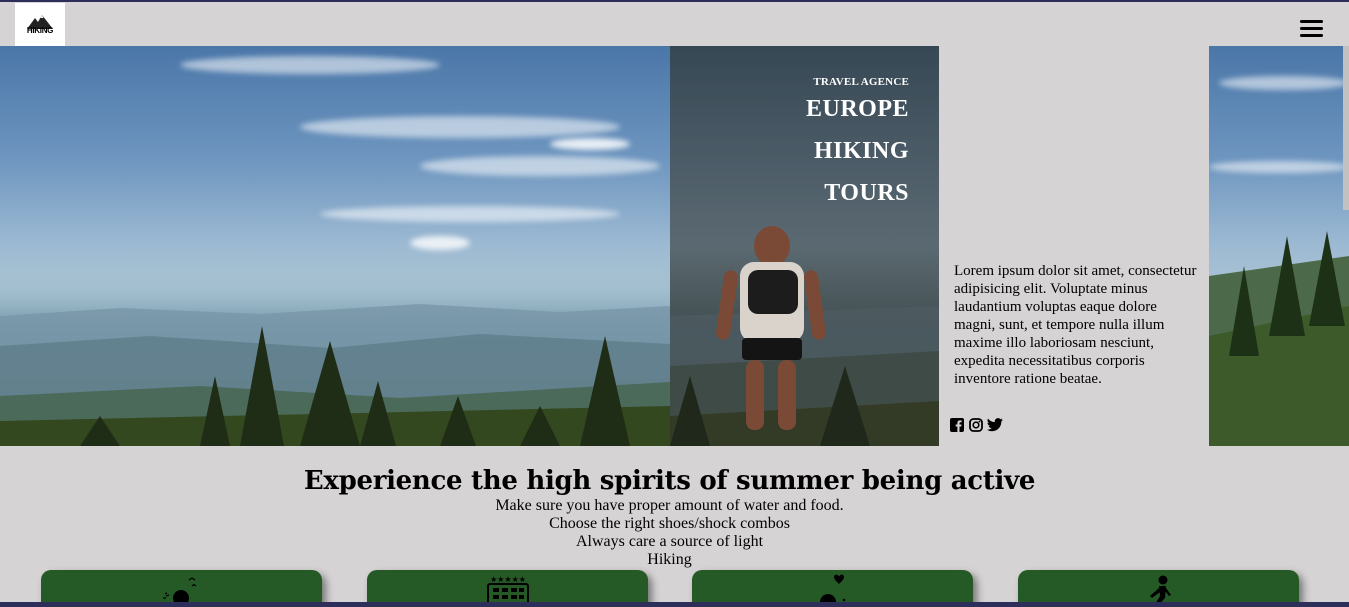  I want to click on tip-item: Hiking, so click(669, 559).